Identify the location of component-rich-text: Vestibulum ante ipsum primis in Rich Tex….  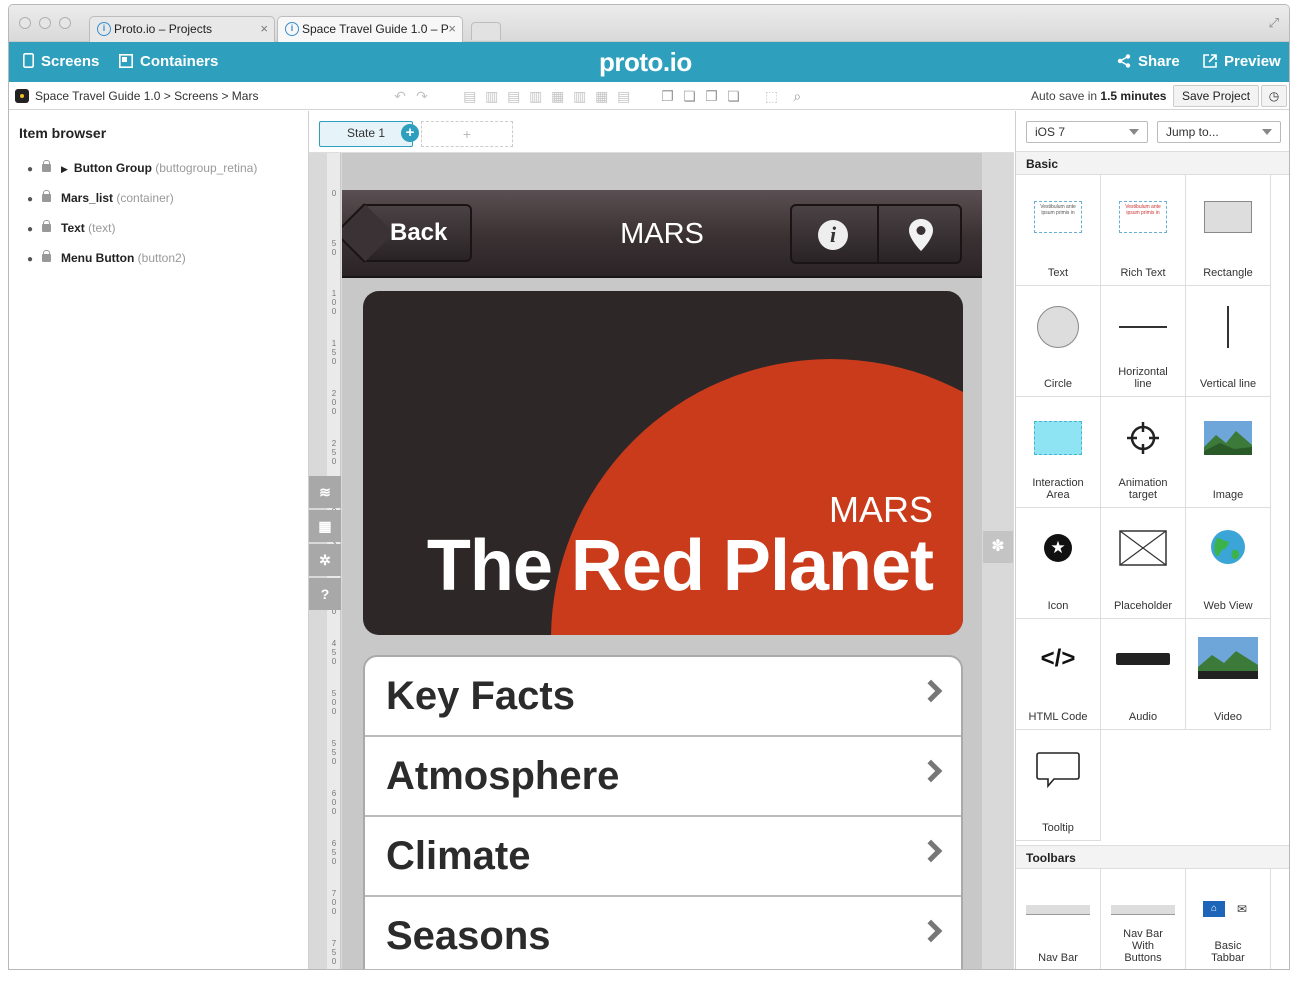
(1143, 230).